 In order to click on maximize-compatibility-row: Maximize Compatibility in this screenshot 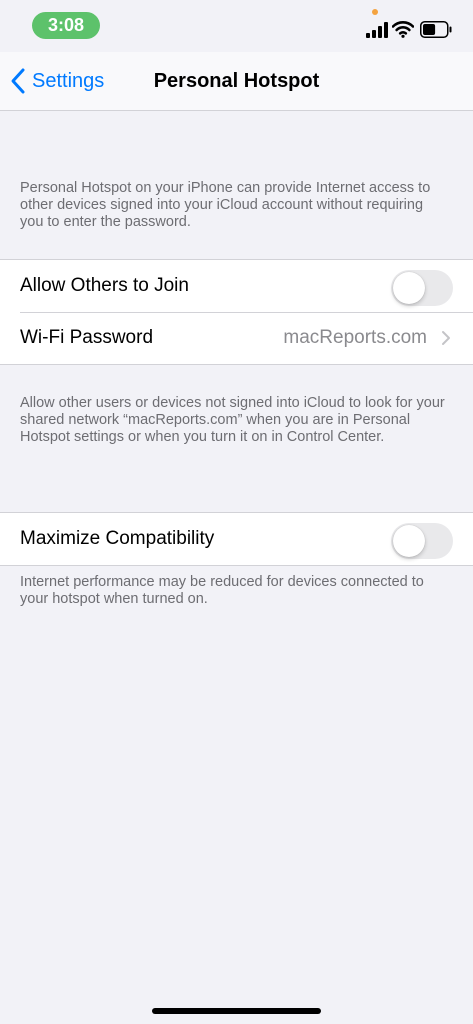, I will do `click(236, 539)`.